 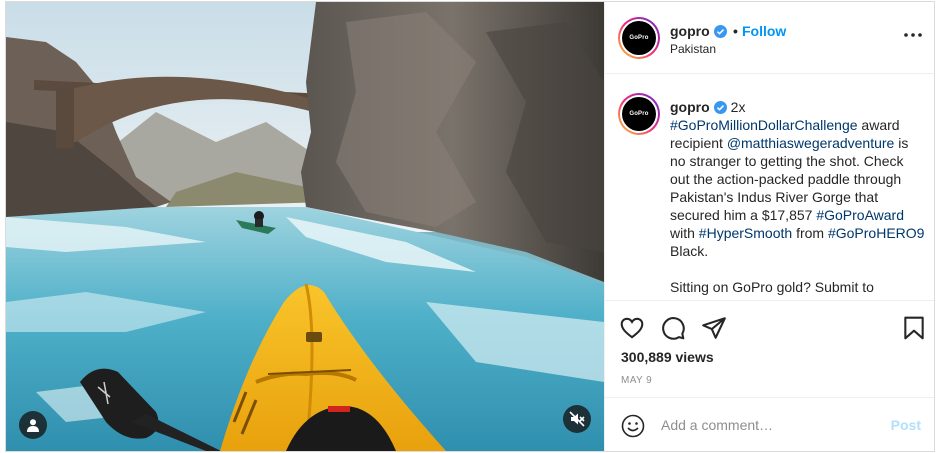 What do you see at coordinates (769, 326) in the screenshot?
I see `action-bar` at bounding box center [769, 326].